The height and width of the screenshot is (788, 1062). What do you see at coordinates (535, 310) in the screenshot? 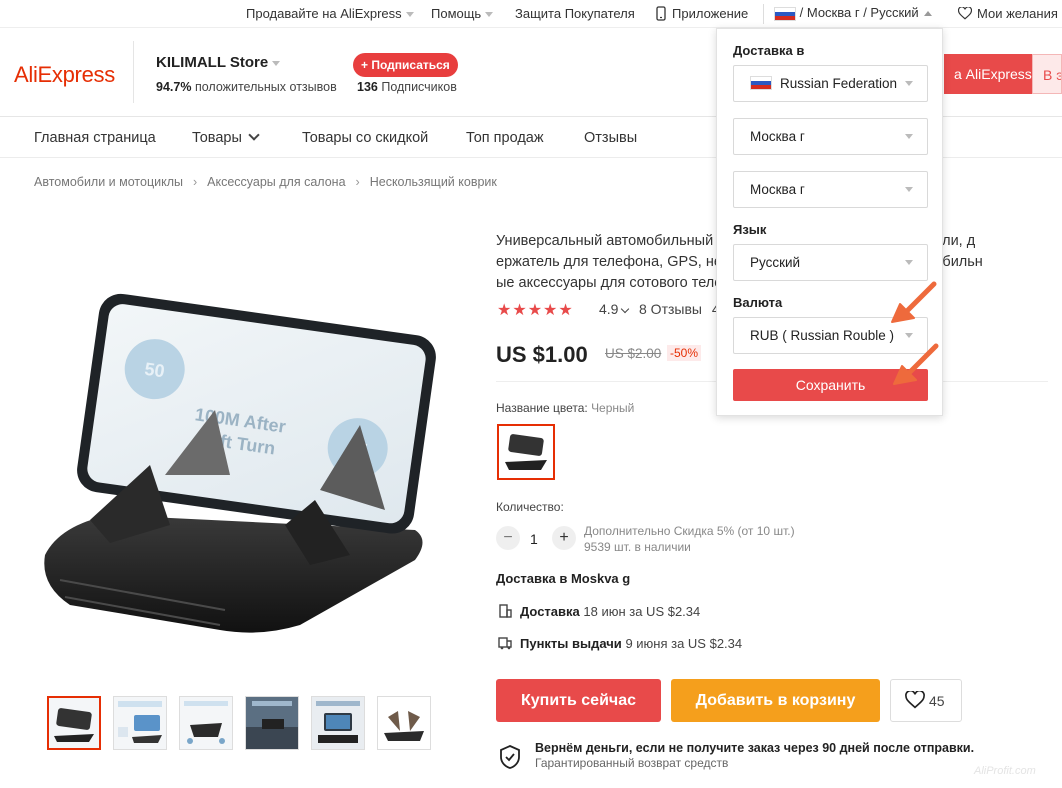
I see `rating-stars: ★★★★★` at bounding box center [535, 310].